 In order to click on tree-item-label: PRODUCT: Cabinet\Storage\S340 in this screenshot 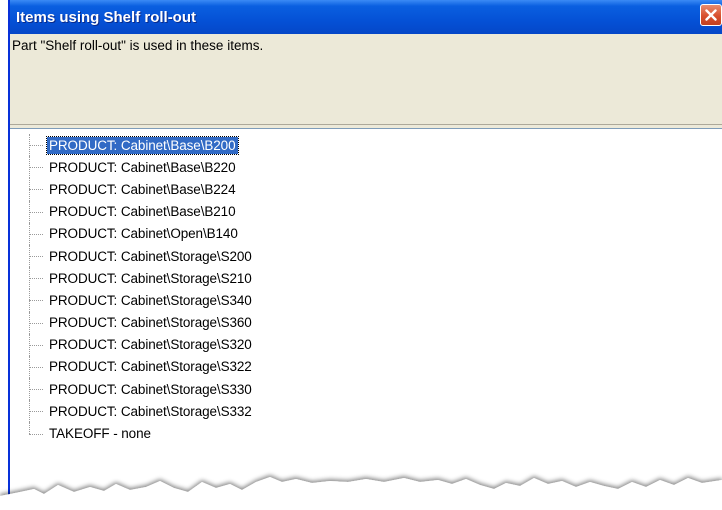, I will do `click(150, 300)`.